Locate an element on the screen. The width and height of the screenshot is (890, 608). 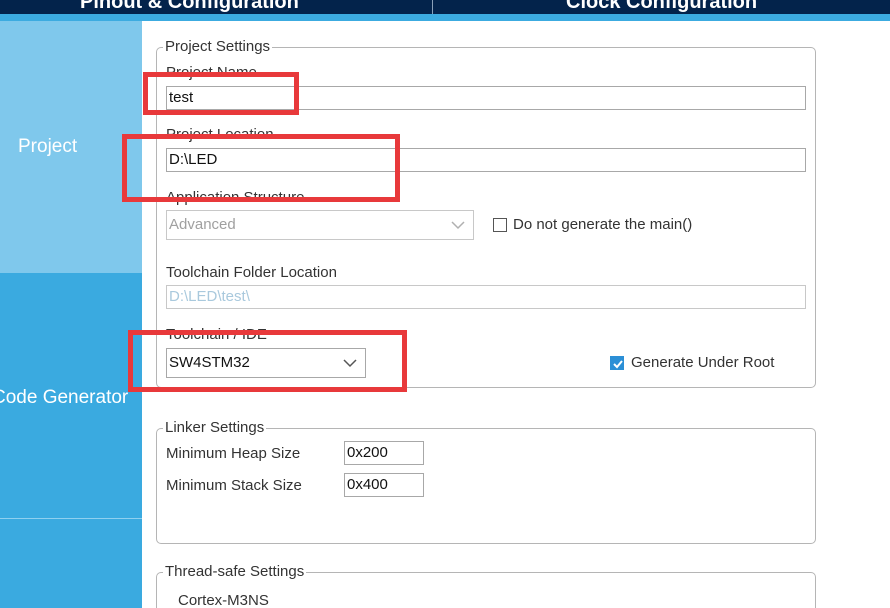
minimum-heap-size-label: Minimum Heap Size is located at coordinates (233, 453).